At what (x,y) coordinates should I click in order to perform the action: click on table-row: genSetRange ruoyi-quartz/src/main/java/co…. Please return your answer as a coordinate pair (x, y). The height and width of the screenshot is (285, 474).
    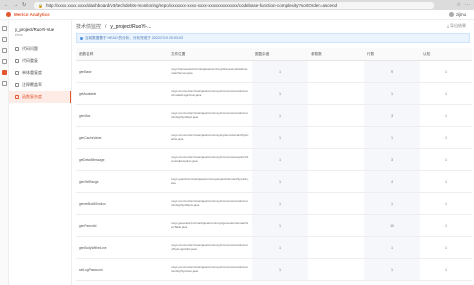
    Looking at the image, I should click on (274, 181).